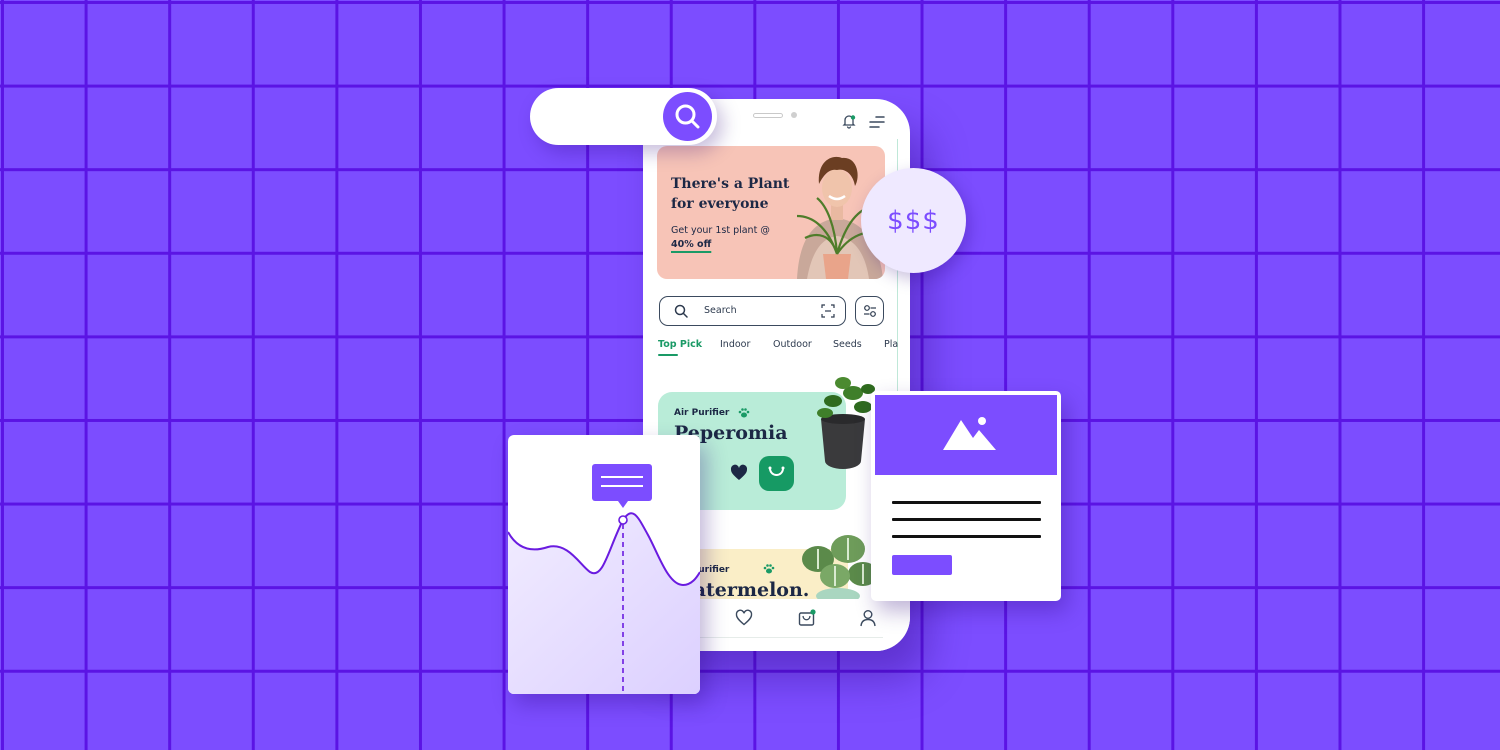 The width and height of the screenshot is (1500, 750). What do you see at coordinates (783, 637) in the screenshot?
I see `home-indicator` at bounding box center [783, 637].